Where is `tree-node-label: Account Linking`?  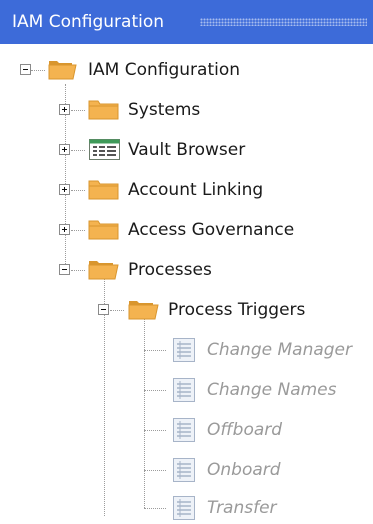
tree-node-label: Account Linking is located at coordinates (196, 190).